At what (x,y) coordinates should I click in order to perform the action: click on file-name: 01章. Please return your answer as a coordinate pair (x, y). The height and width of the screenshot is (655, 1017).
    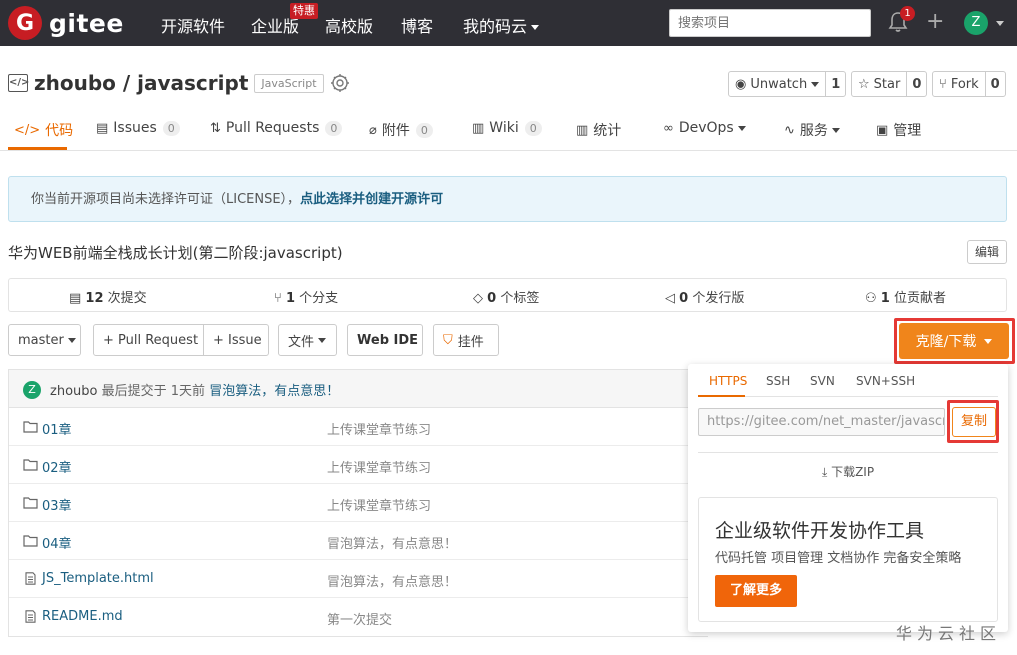
    Looking at the image, I should click on (57, 428).